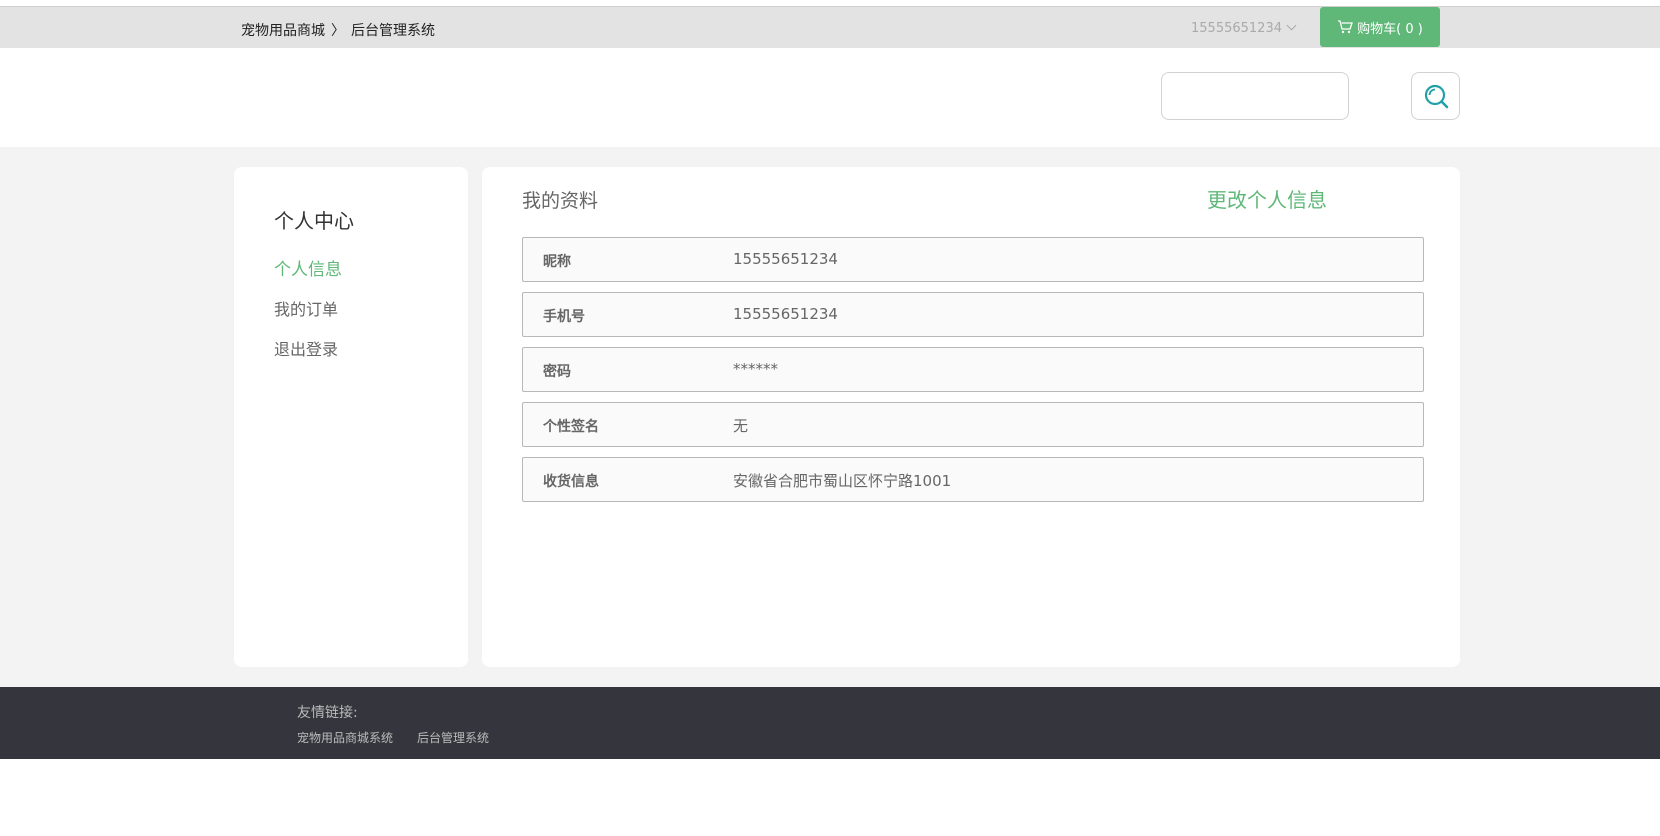 The width and height of the screenshot is (1660, 836). What do you see at coordinates (830, 27) in the screenshot?
I see `top-bar: 宠物用品商城〉后台管理系统 15555651234 购物车( 0 )` at bounding box center [830, 27].